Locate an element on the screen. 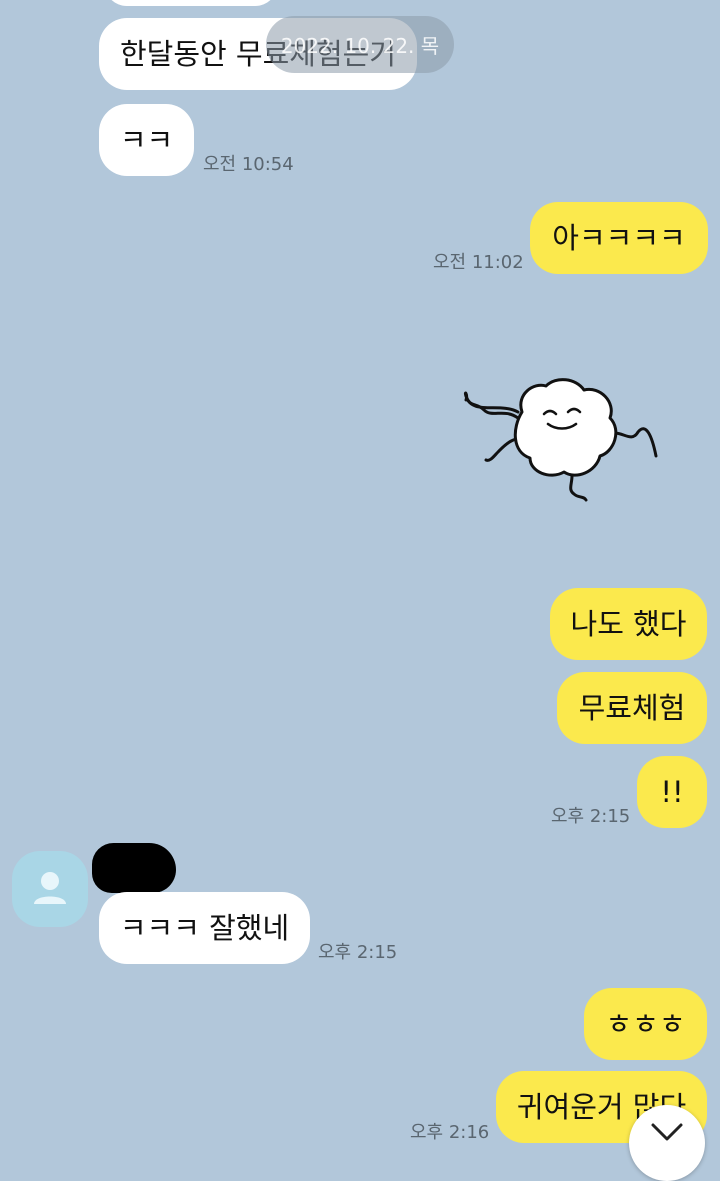 The height and width of the screenshot is (1181, 720). message-bubble-outgoing: 무료체험 is located at coordinates (632, 708).